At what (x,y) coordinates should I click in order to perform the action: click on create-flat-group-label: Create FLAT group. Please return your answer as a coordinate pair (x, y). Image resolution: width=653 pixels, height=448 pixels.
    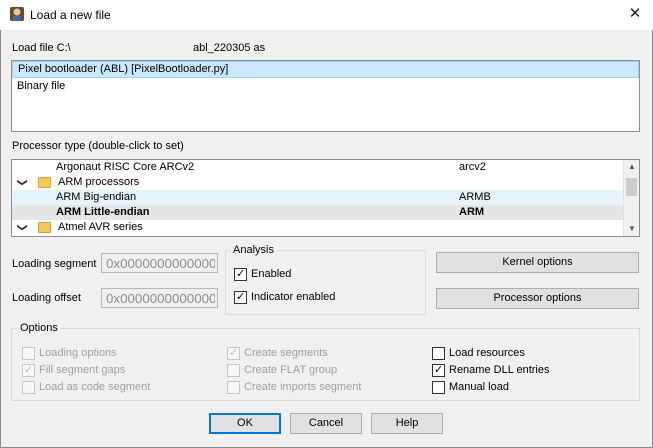
    Looking at the image, I should click on (291, 370).